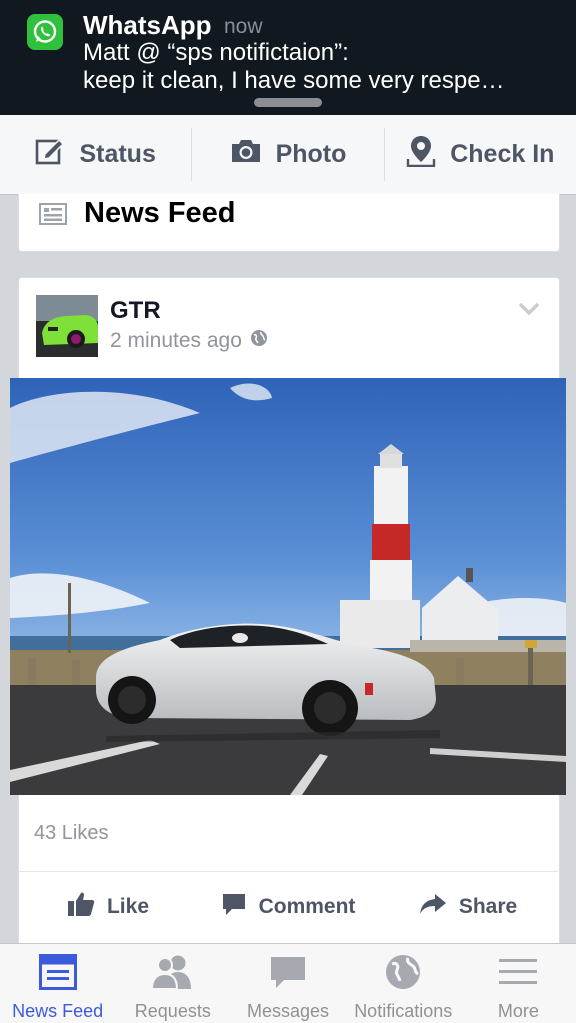 The image size is (576, 1023). I want to click on notification-time: now, so click(243, 26).